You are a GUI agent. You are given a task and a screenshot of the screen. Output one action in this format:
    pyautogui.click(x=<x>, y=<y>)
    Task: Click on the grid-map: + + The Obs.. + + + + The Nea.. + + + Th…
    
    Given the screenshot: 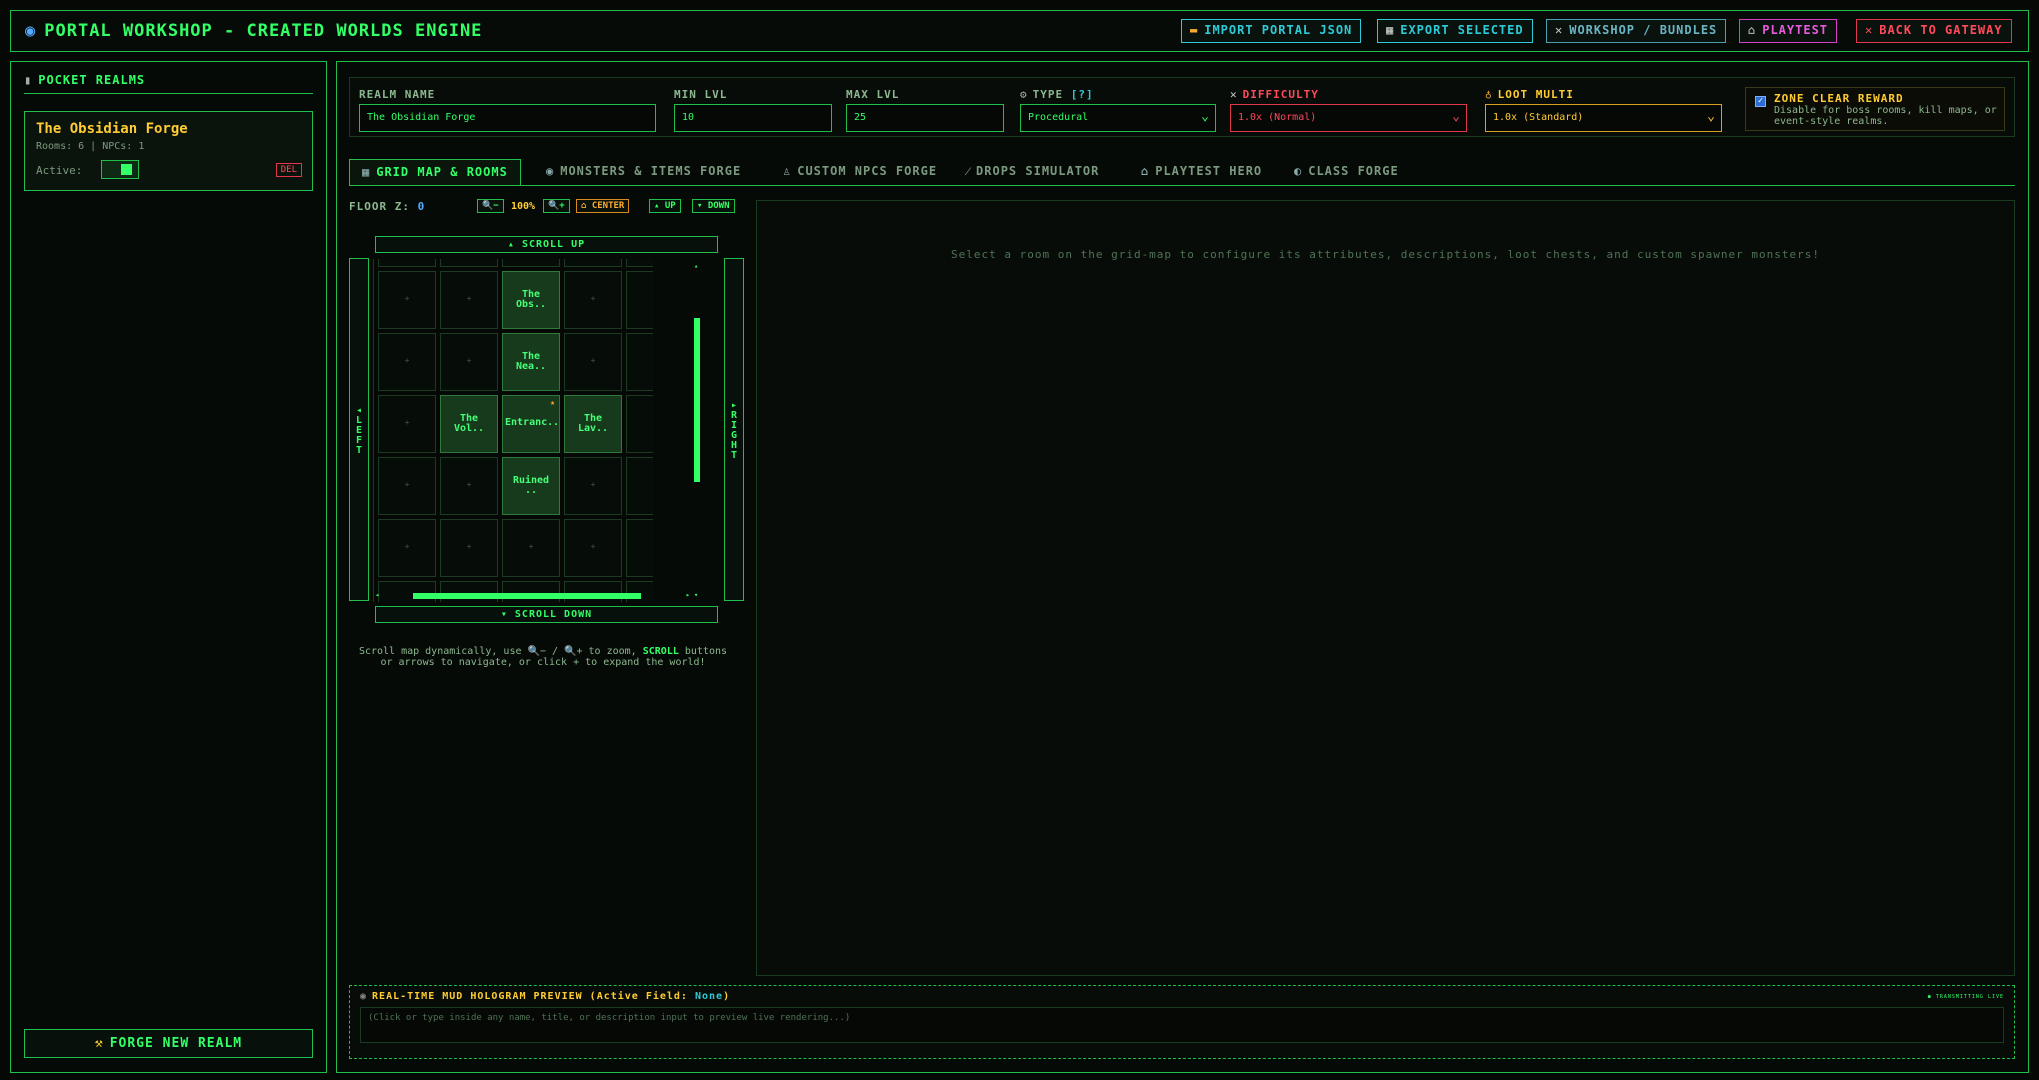 What is the action you would take?
    pyautogui.click(x=513, y=430)
    